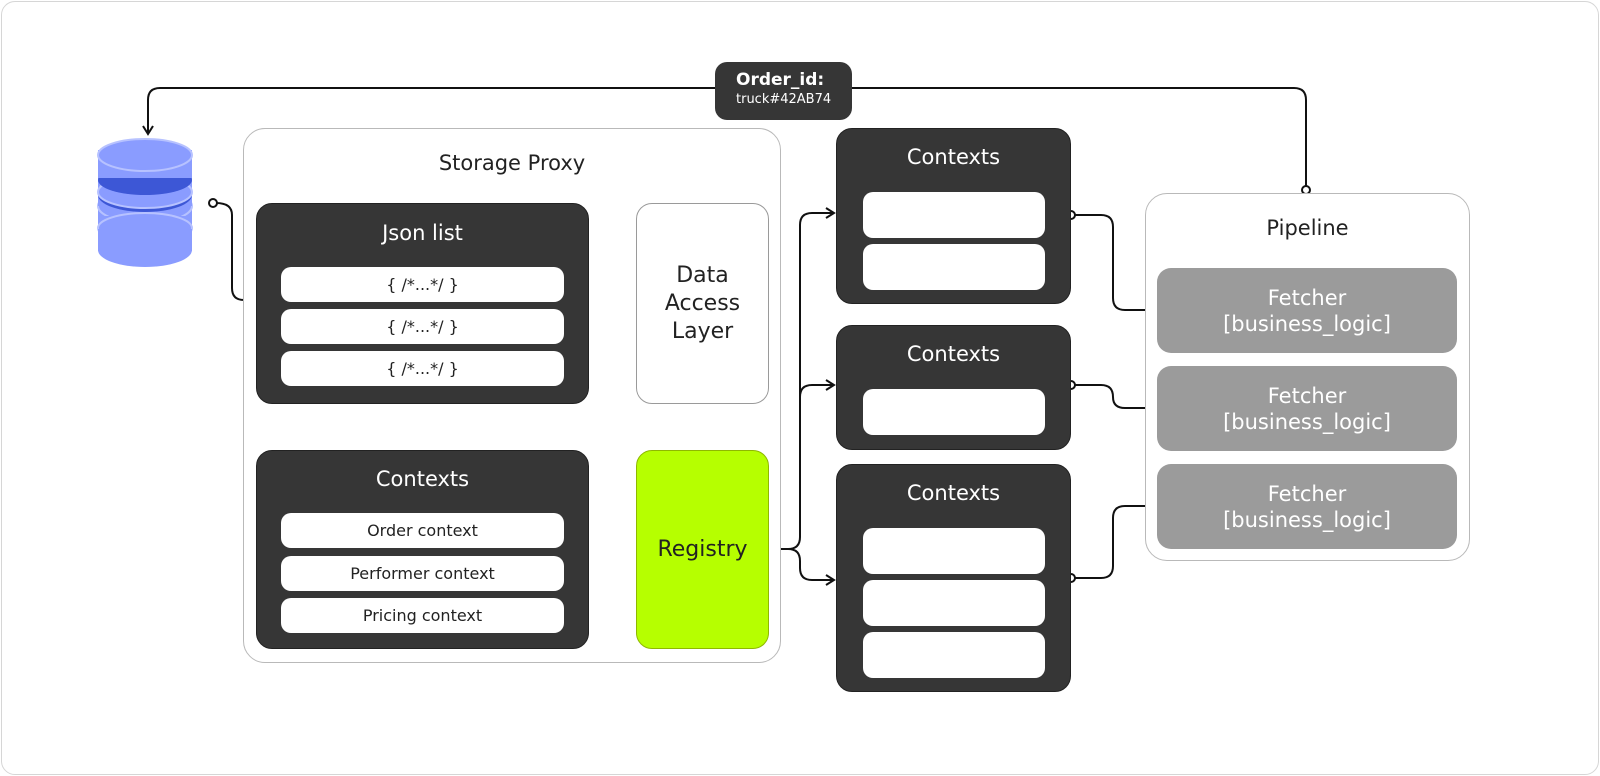  I want to click on fetcher-2: Fetcher [business_logic], so click(1307, 408).